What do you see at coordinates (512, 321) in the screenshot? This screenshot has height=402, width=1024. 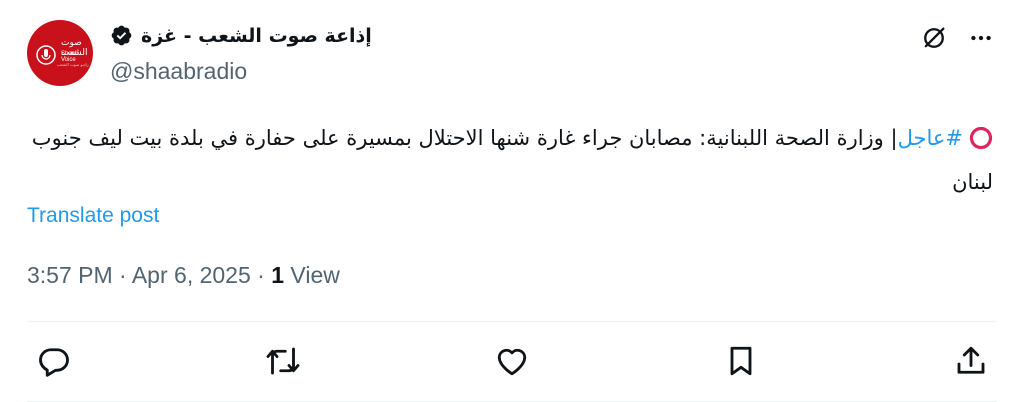 I see `divider` at bounding box center [512, 321].